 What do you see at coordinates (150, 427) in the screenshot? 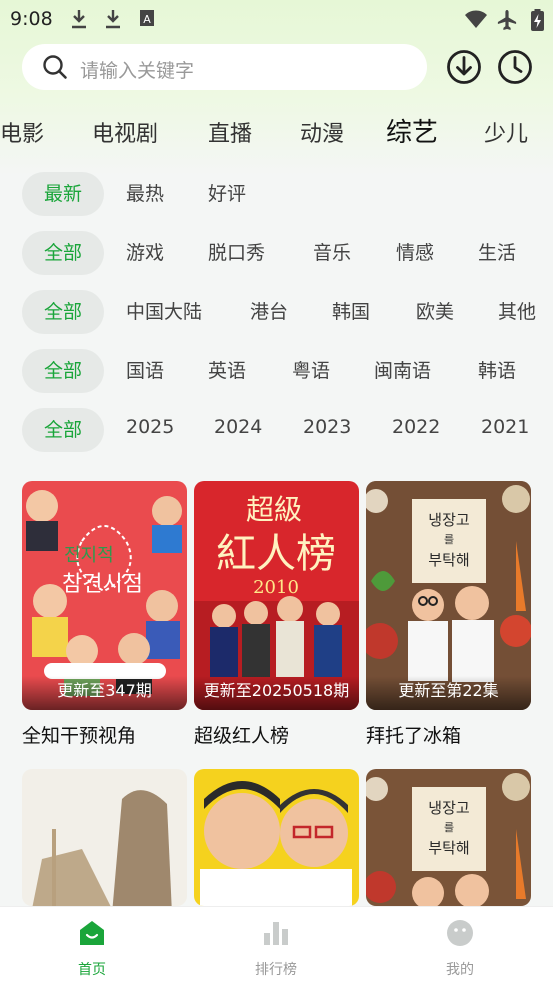
I see `filter-year-2025: 2025` at bounding box center [150, 427].